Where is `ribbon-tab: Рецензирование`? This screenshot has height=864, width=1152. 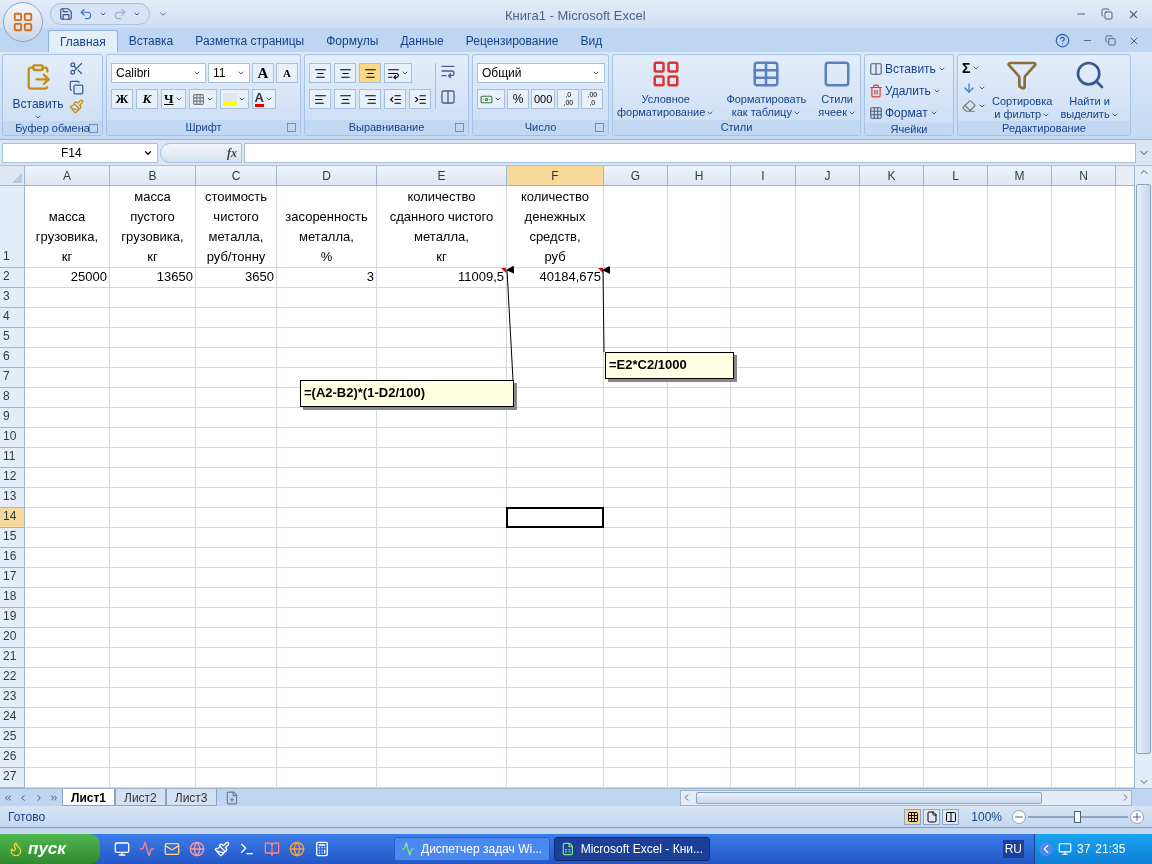
ribbon-tab: Рецензирование is located at coordinates (512, 41).